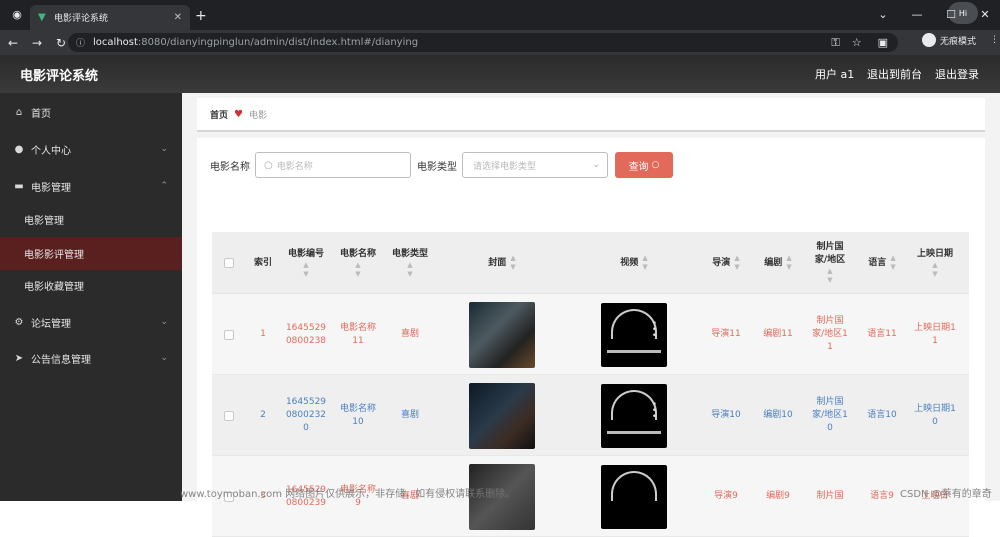 The width and height of the screenshot is (1000, 537). Describe the element at coordinates (59, 76) in the screenshot. I see `app-title: 电影评论系统` at that location.